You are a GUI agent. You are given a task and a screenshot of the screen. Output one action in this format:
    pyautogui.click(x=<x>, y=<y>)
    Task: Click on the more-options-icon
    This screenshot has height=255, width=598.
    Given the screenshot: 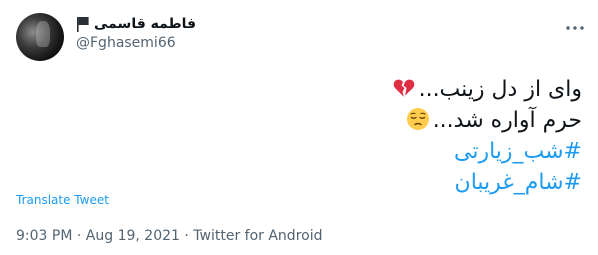 What is the action you would take?
    pyautogui.click(x=575, y=28)
    